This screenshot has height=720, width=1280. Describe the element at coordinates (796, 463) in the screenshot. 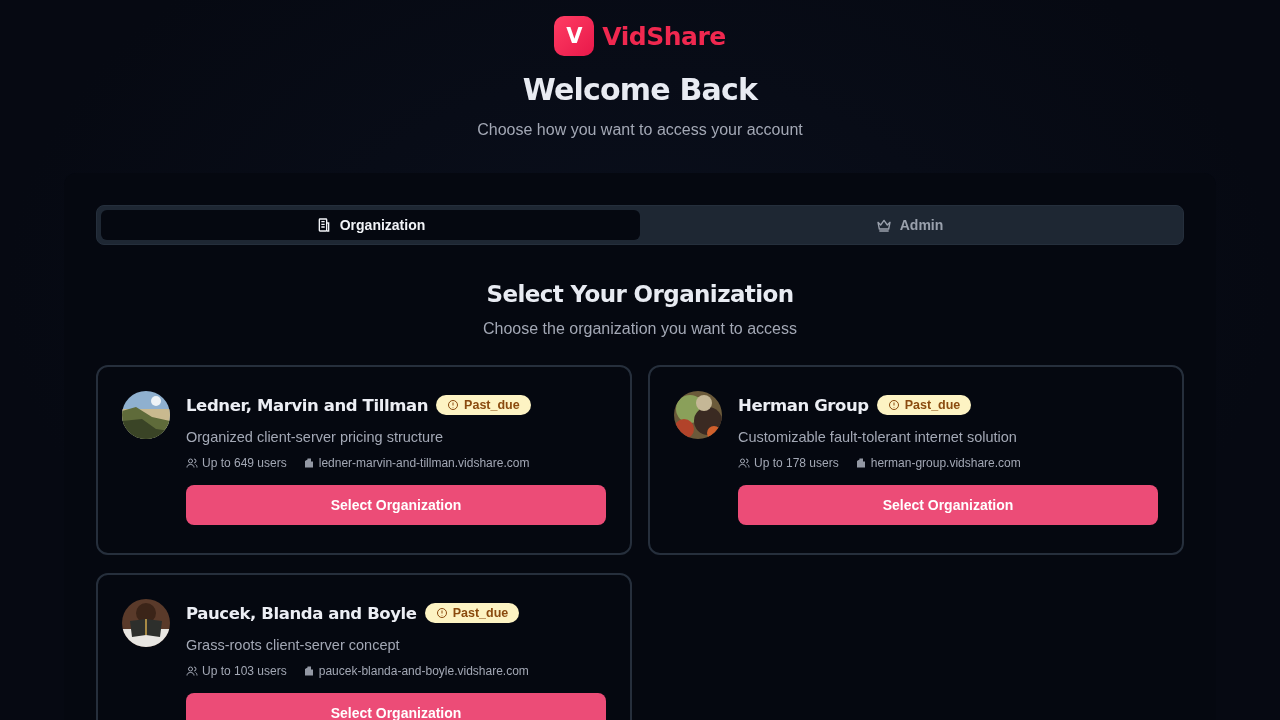

I see `user-limit: Up to 178 users` at that location.